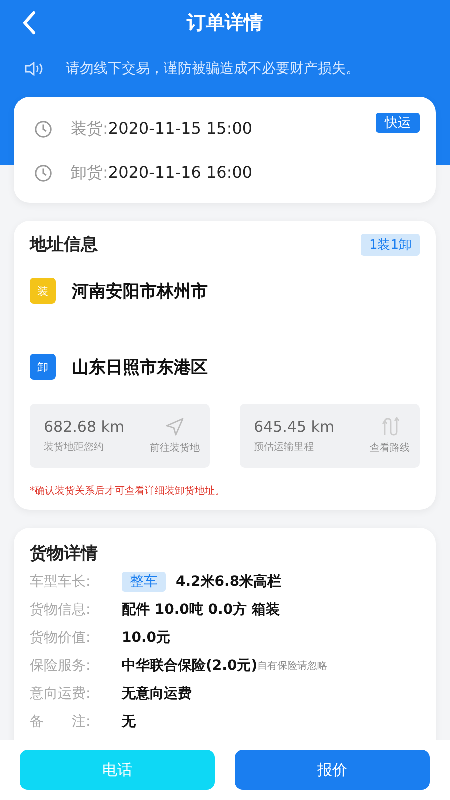 This screenshot has height=800, width=450. What do you see at coordinates (64, 245) in the screenshot?
I see `section-title: 地址信息` at bounding box center [64, 245].